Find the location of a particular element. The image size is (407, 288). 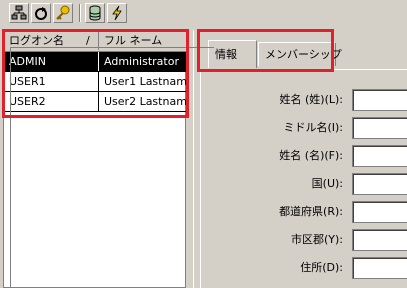

country-input is located at coordinates (379, 184).